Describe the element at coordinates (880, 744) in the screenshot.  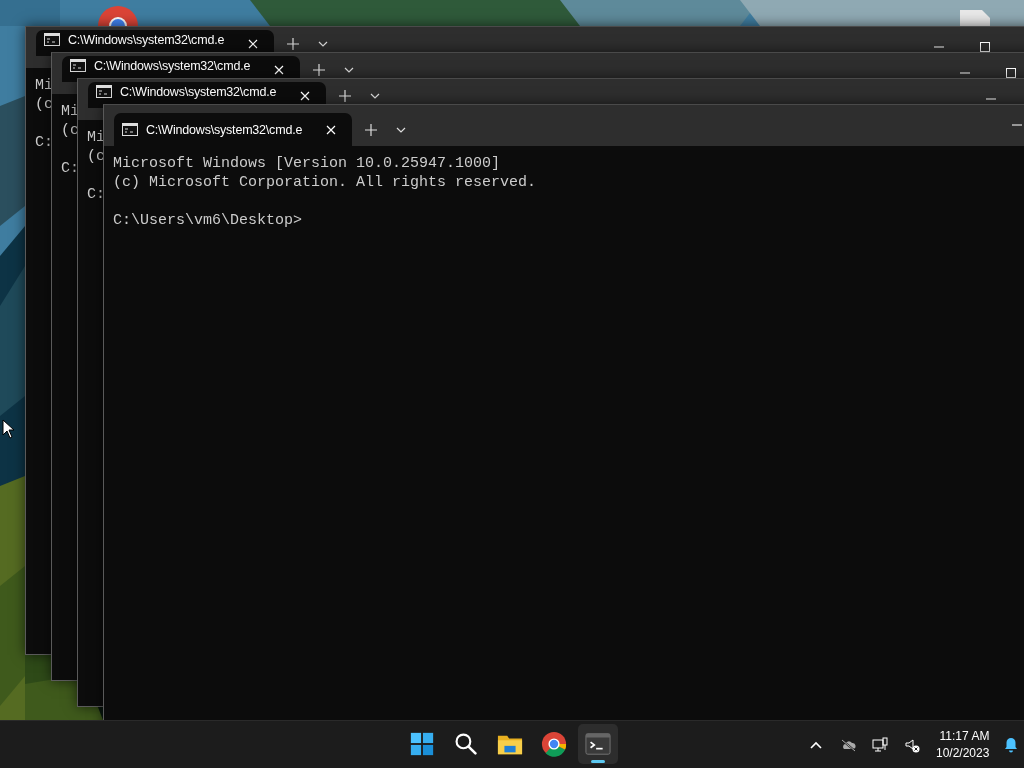
I see `network-icon` at that location.